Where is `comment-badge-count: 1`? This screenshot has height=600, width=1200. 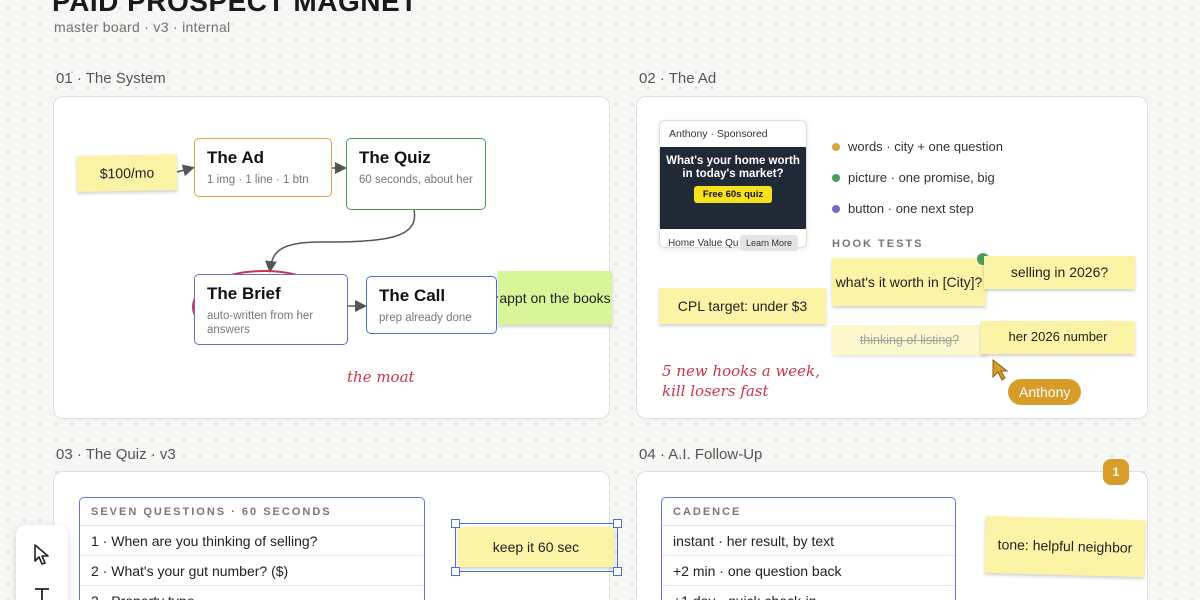
comment-badge-count: 1 is located at coordinates (1116, 472).